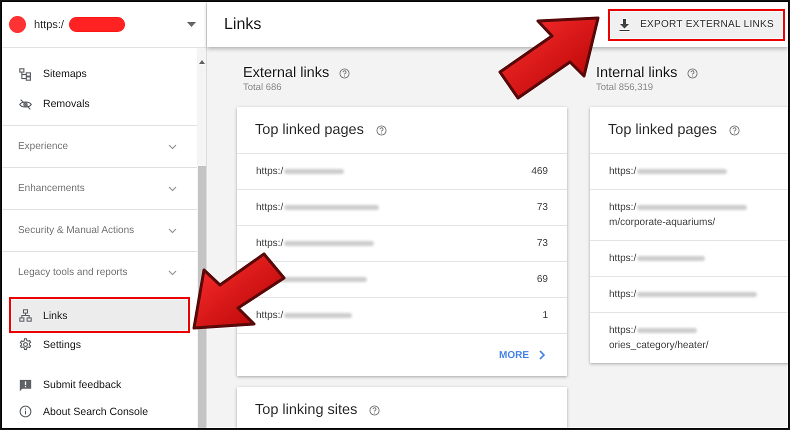 Image resolution: width=790 pixels, height=430 pixels. What do you see at coordinates (625, 87) in the screenshot?
I see `total-count: Total 856,319` at bounding box center [625, 87].